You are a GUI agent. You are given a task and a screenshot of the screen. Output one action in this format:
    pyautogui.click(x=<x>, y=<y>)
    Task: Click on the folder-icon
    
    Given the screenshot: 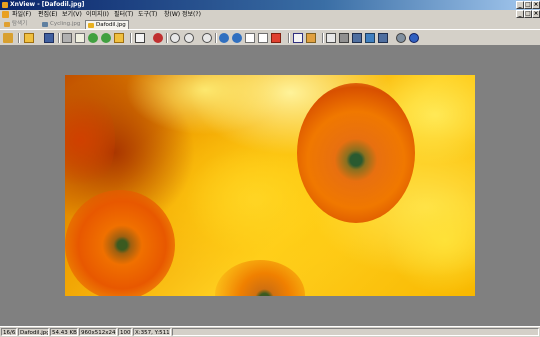 What is the action you would take?
    pyautogui.click(x=7, y=24)
    